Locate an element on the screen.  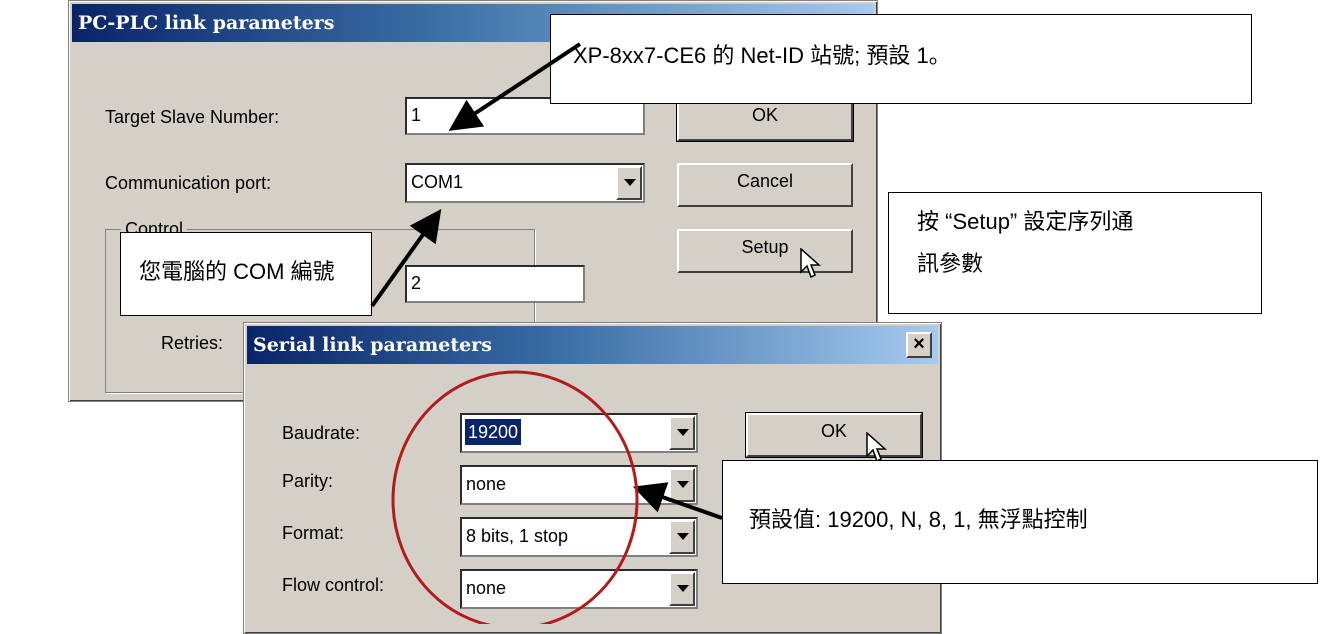
com-arrow is located at coordinates (406, 258).